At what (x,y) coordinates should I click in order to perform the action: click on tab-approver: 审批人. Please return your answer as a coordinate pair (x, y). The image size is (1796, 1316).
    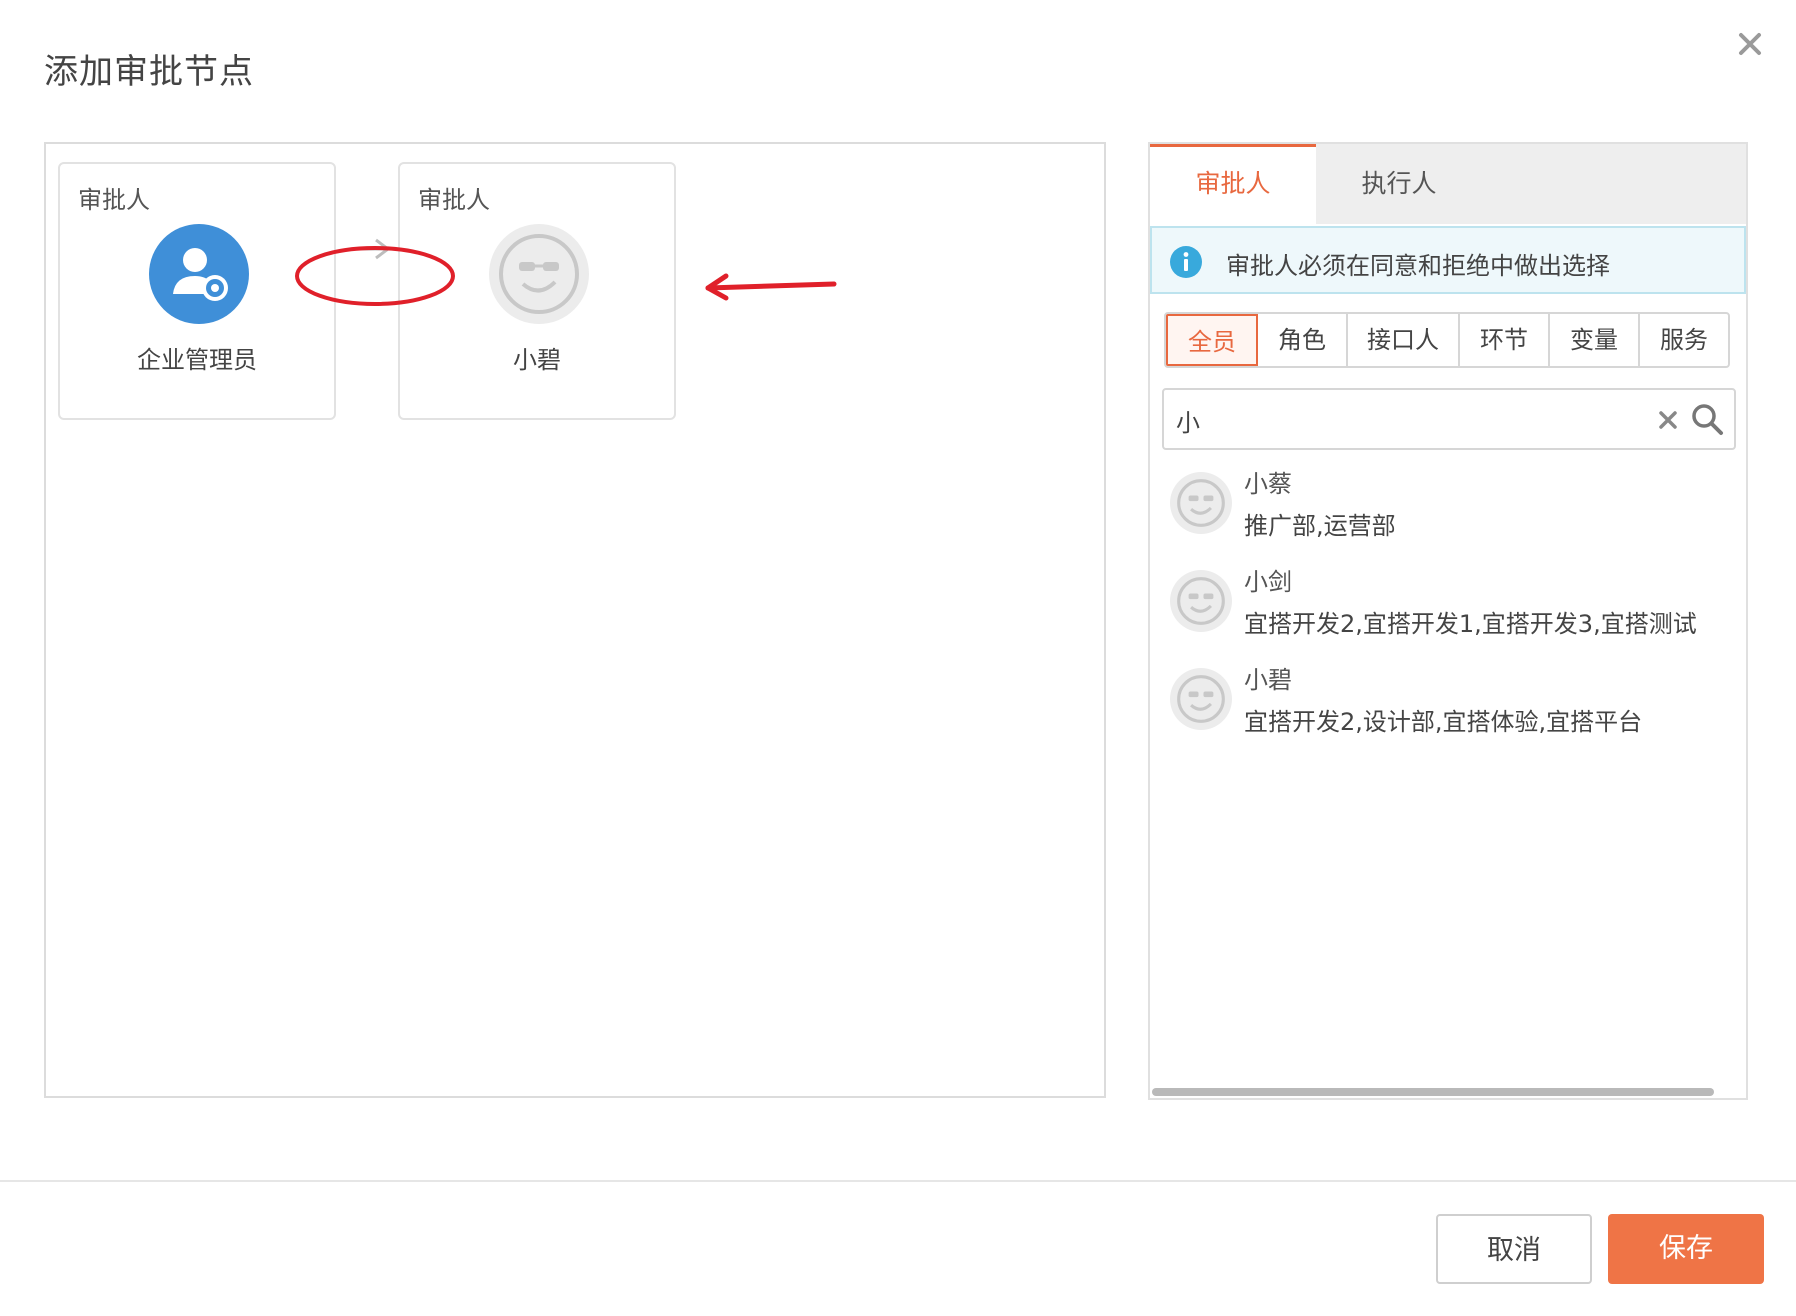
    Looking at the image, I should click on (1233, 184).